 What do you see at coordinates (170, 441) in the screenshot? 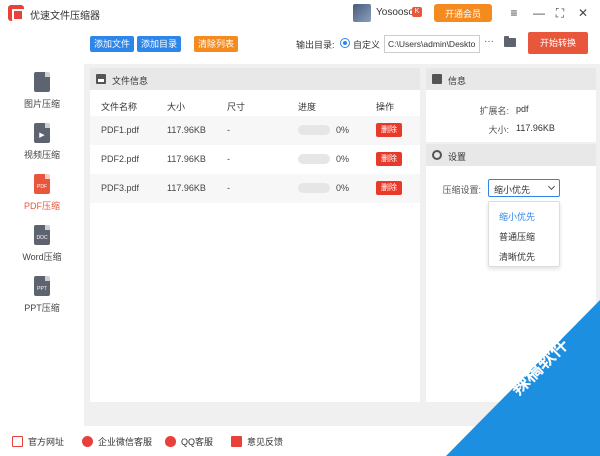
I see `qq-icon` at bounding box center [170, 441].